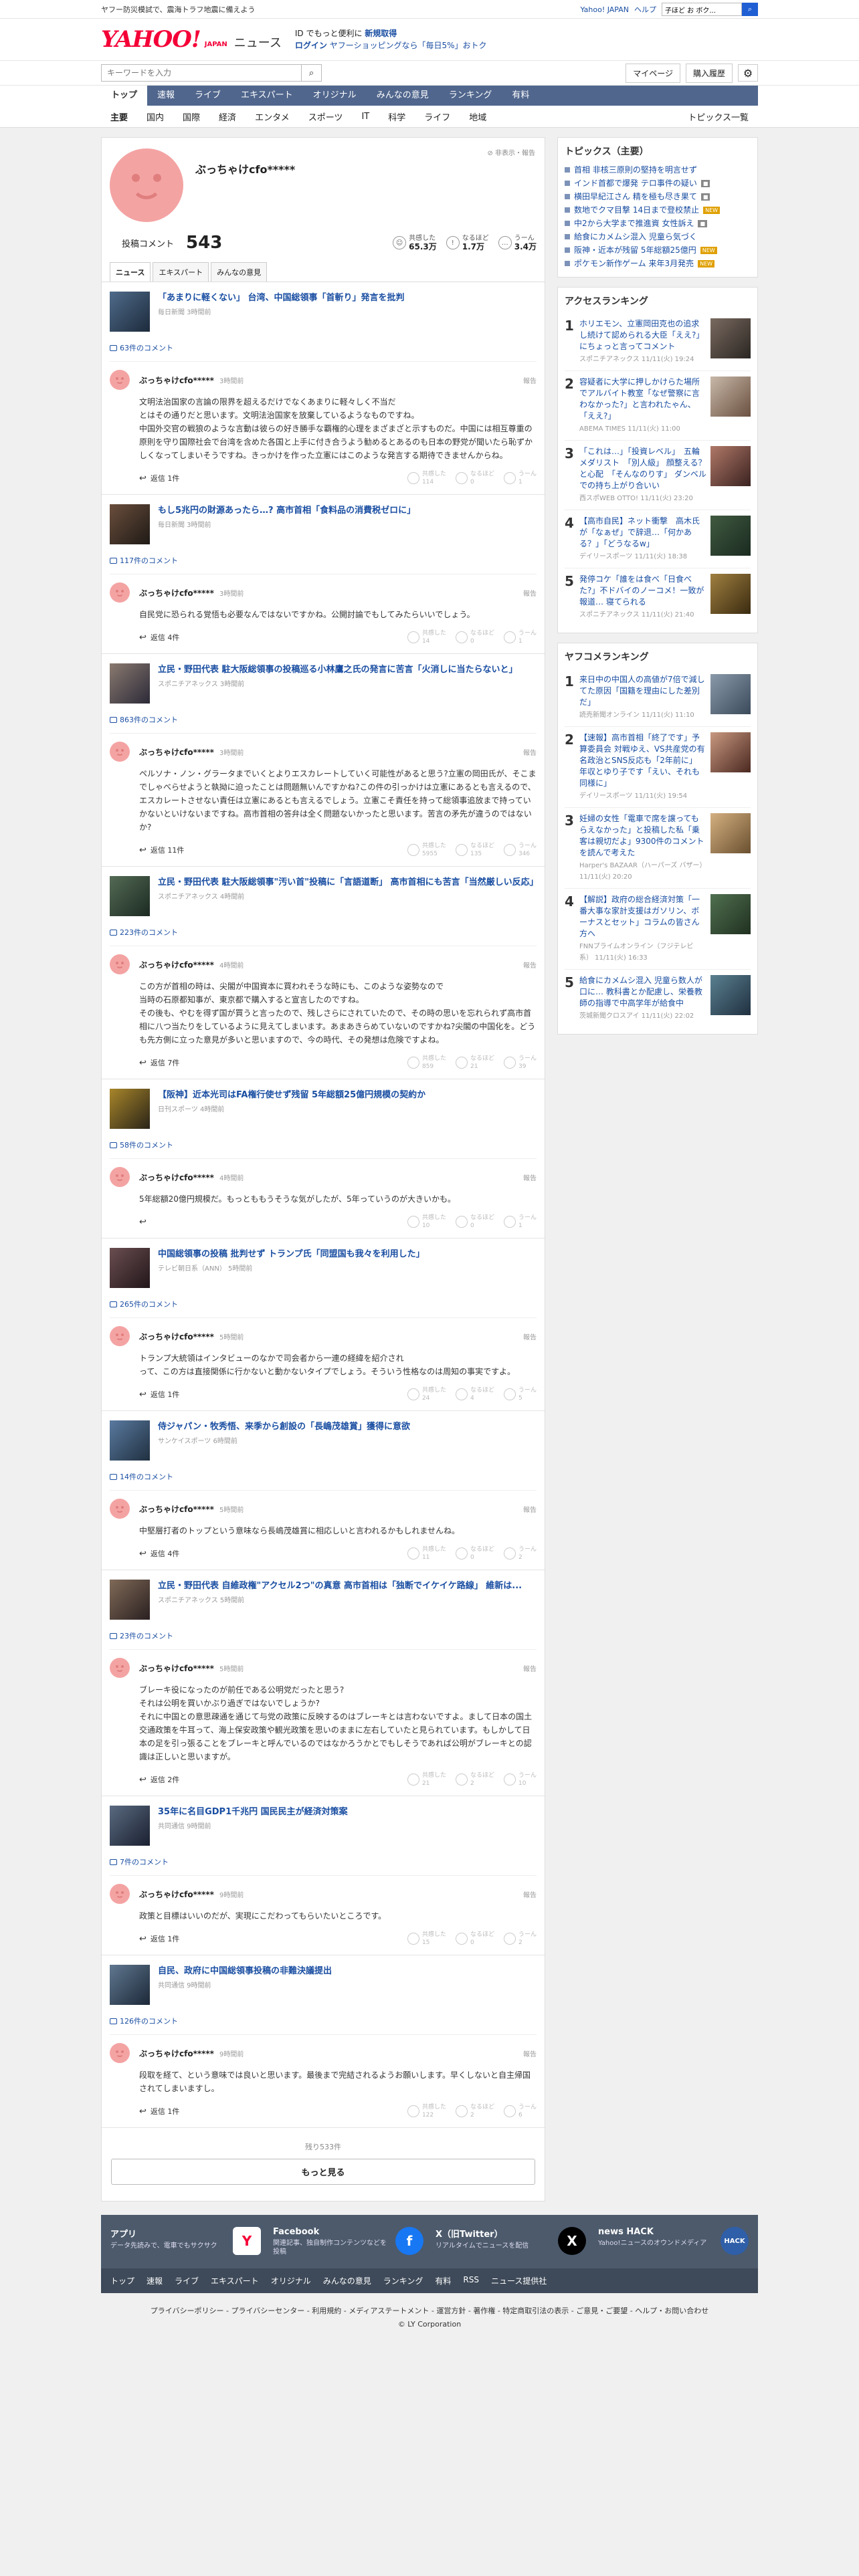 This screenshot has width=859, height=2576. I want to click on topics-list-link: トピックス一覧, so click(718, 116).